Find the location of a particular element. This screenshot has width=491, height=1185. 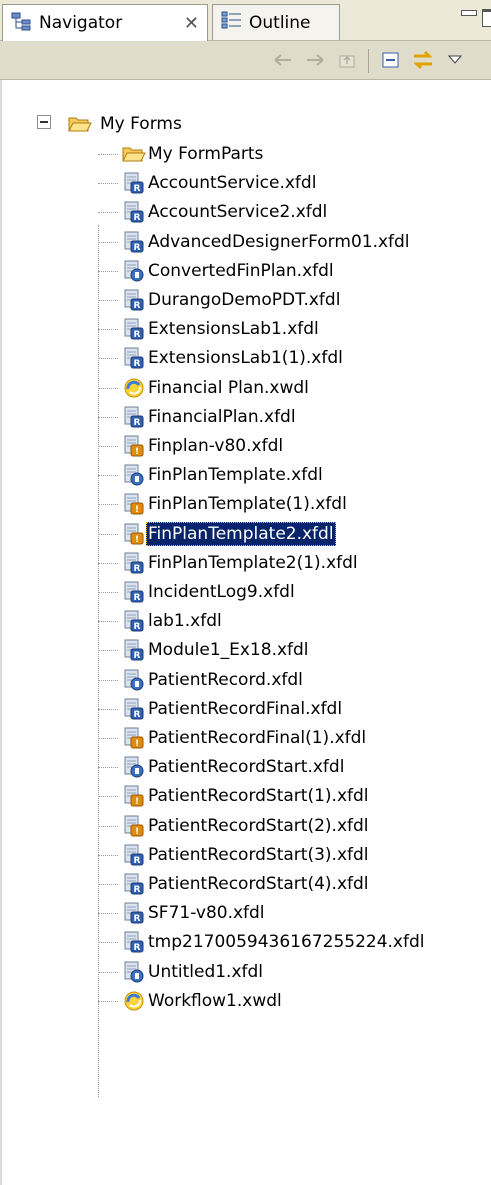

tree-item-label: FinPlanTemplate(1).xfdl is located at coordinates (247, 504).